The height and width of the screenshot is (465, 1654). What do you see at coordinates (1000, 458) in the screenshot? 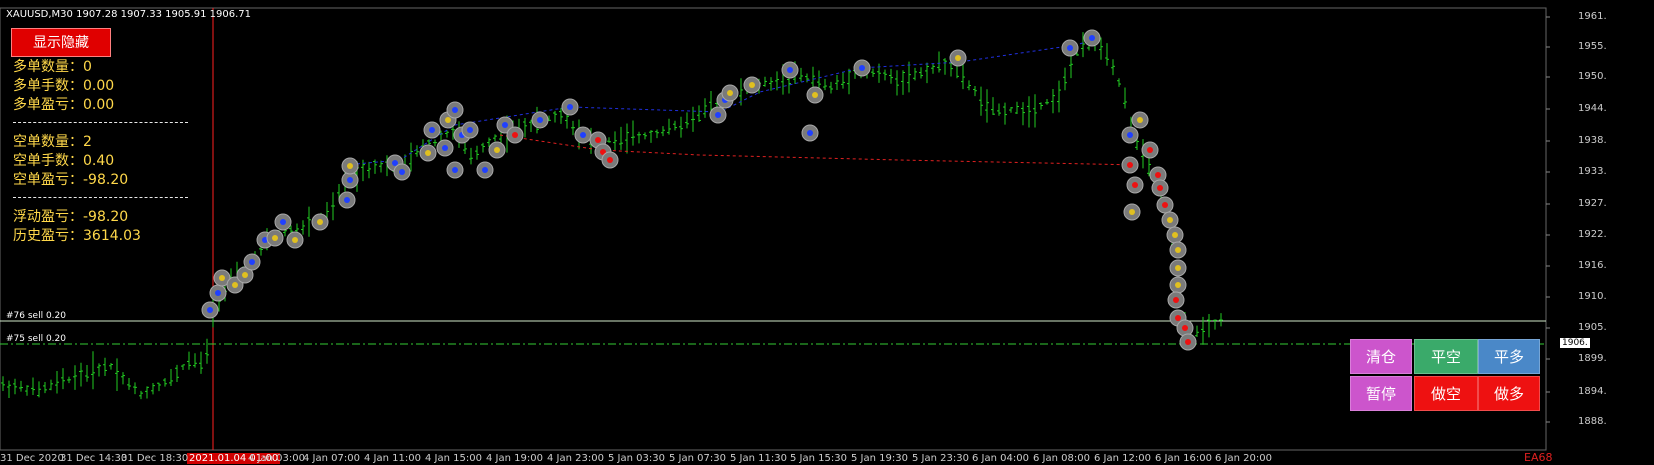
I see `time-tick: 6 Jan 04:00` at bounding box center [1000, 458].